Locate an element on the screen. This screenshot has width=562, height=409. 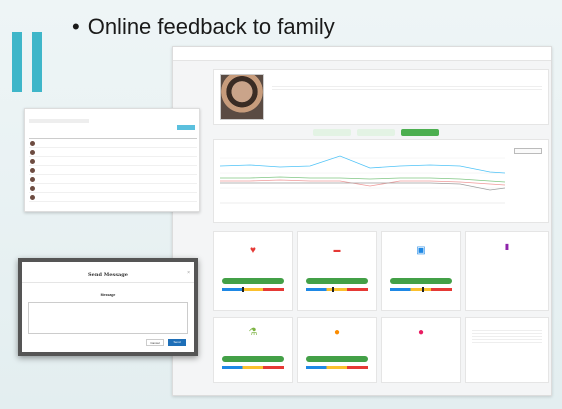
send-message-dialog: Send Message × Message Cancel Send is located at coordinates (108, 307).